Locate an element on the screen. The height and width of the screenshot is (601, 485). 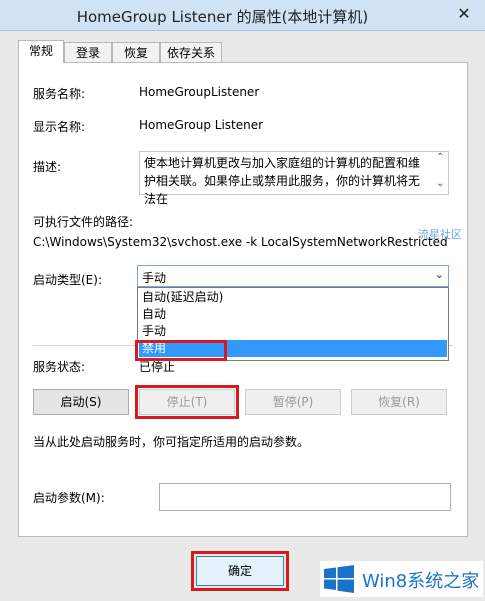
display-name-value: HomeGroup Listener is located at coordinates (201, 125).